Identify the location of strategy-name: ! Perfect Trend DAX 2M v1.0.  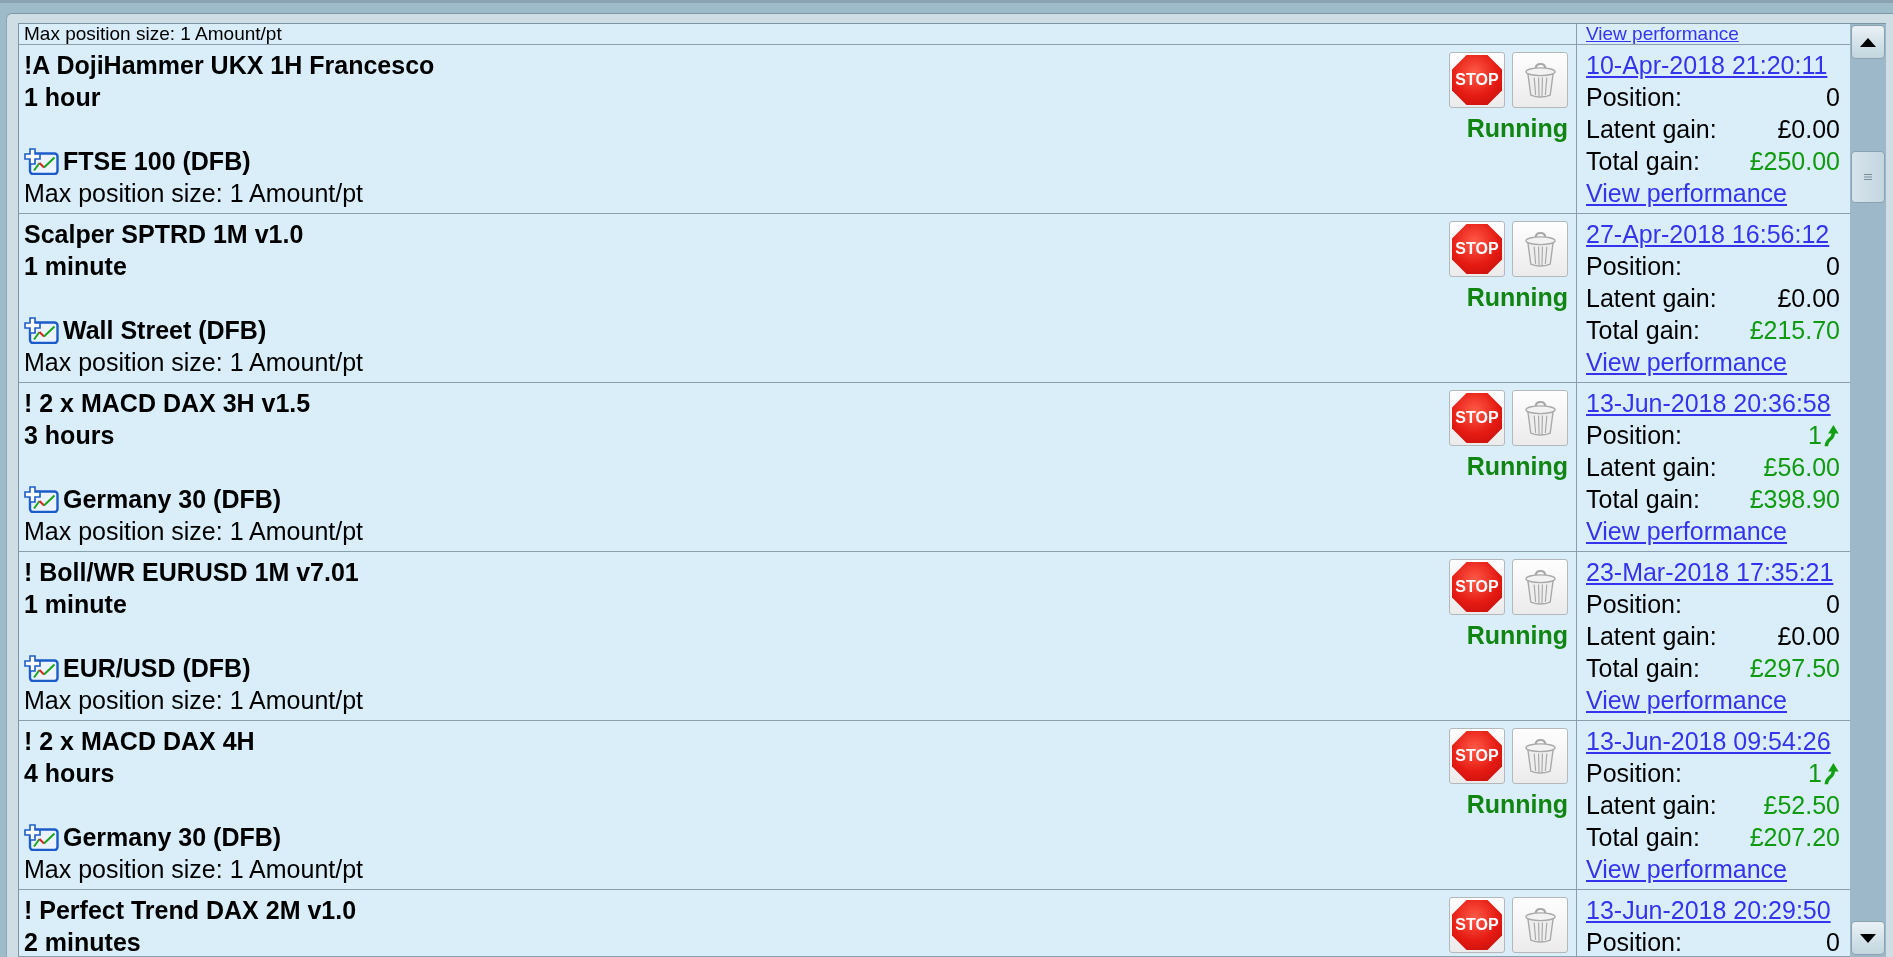
(190, 910).